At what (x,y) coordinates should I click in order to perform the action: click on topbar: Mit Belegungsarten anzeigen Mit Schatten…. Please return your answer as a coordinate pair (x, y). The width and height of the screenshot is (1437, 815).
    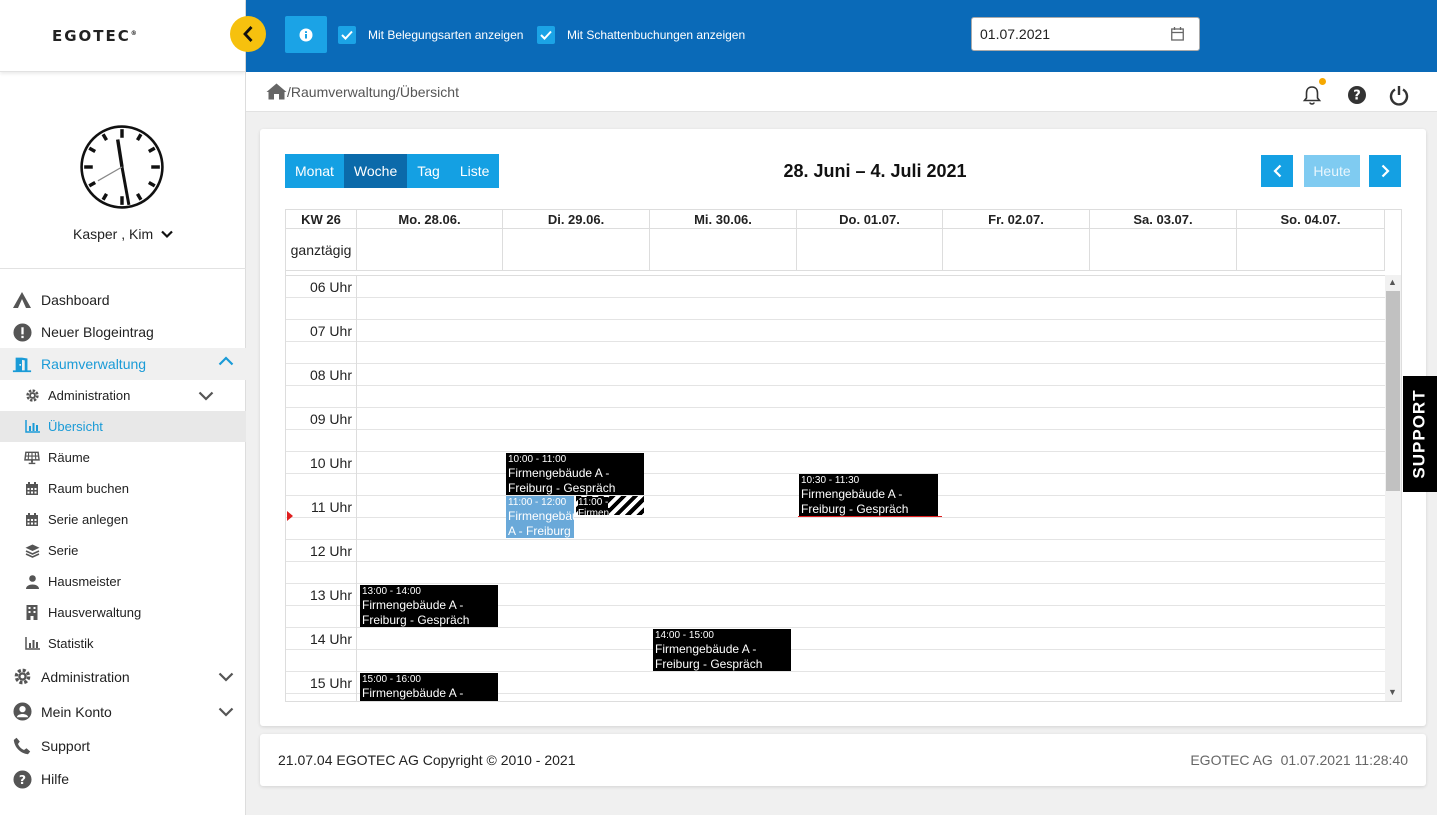
    Looking at the image, I should click on (841, 36).